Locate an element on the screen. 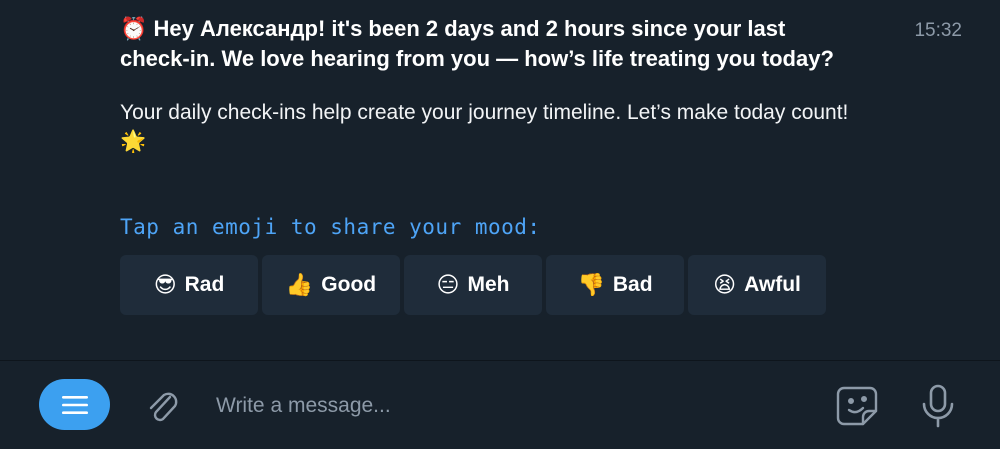  mood-button-good: 👍 Good is located at coordinates (331, 285).